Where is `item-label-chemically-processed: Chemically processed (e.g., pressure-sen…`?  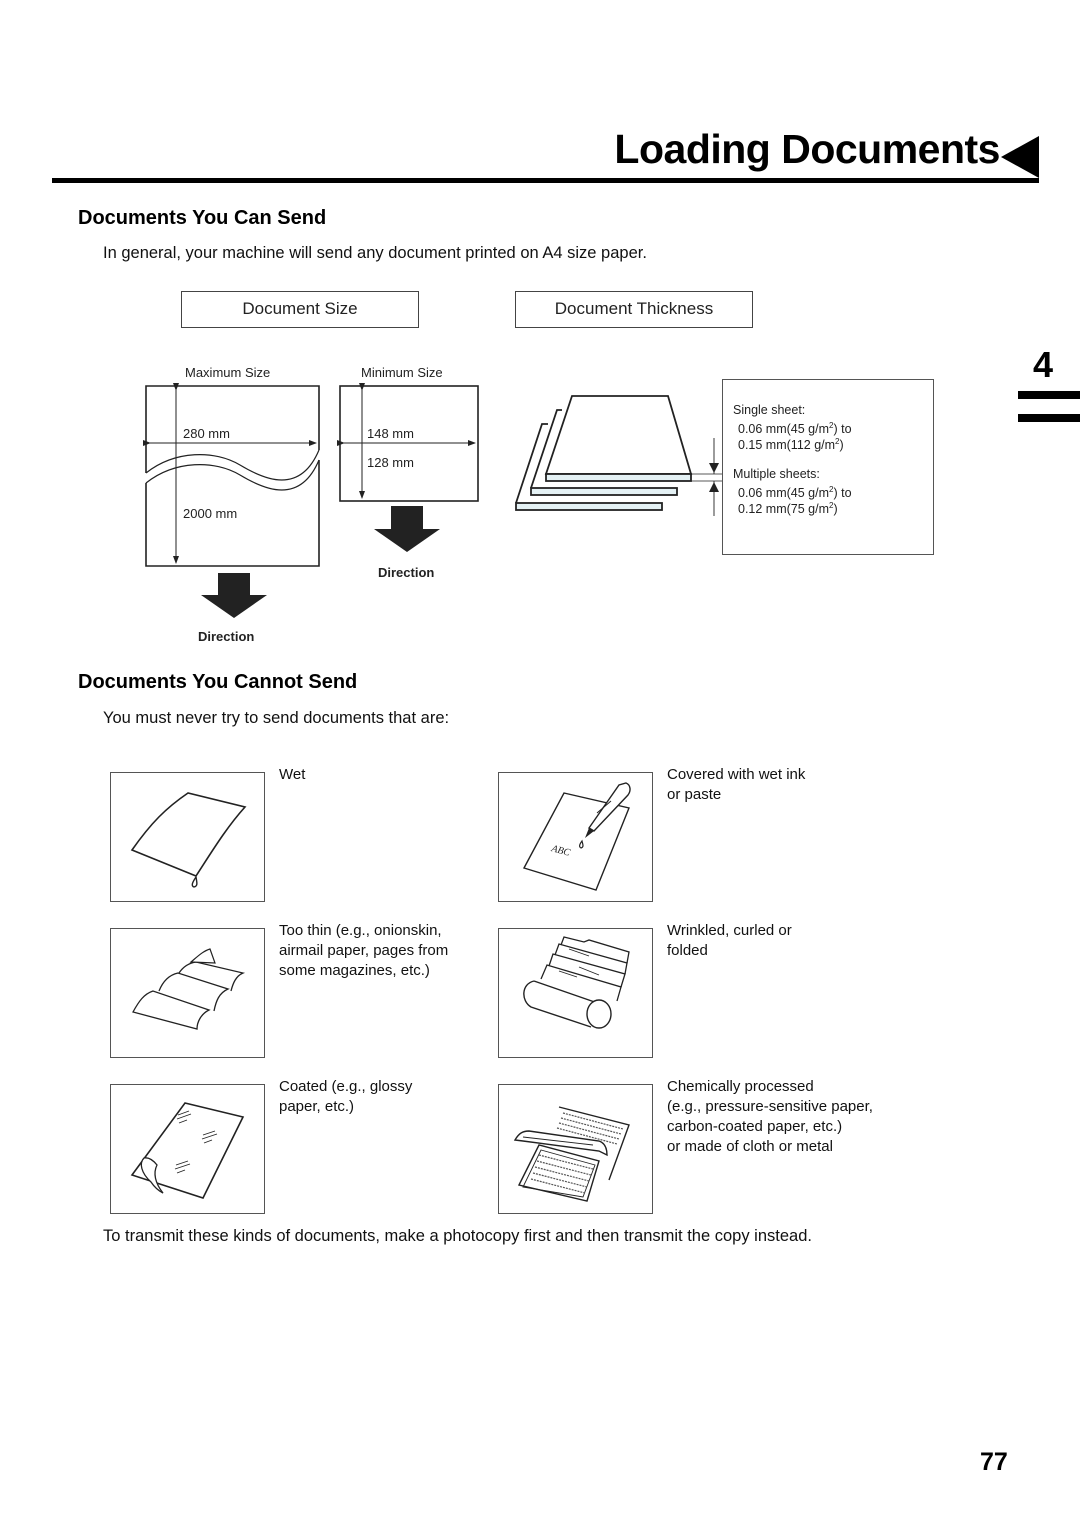
item-label-chemically-processed: Chemically processed (e.g., pressure-sen… is located at coordinates (770, 1116).